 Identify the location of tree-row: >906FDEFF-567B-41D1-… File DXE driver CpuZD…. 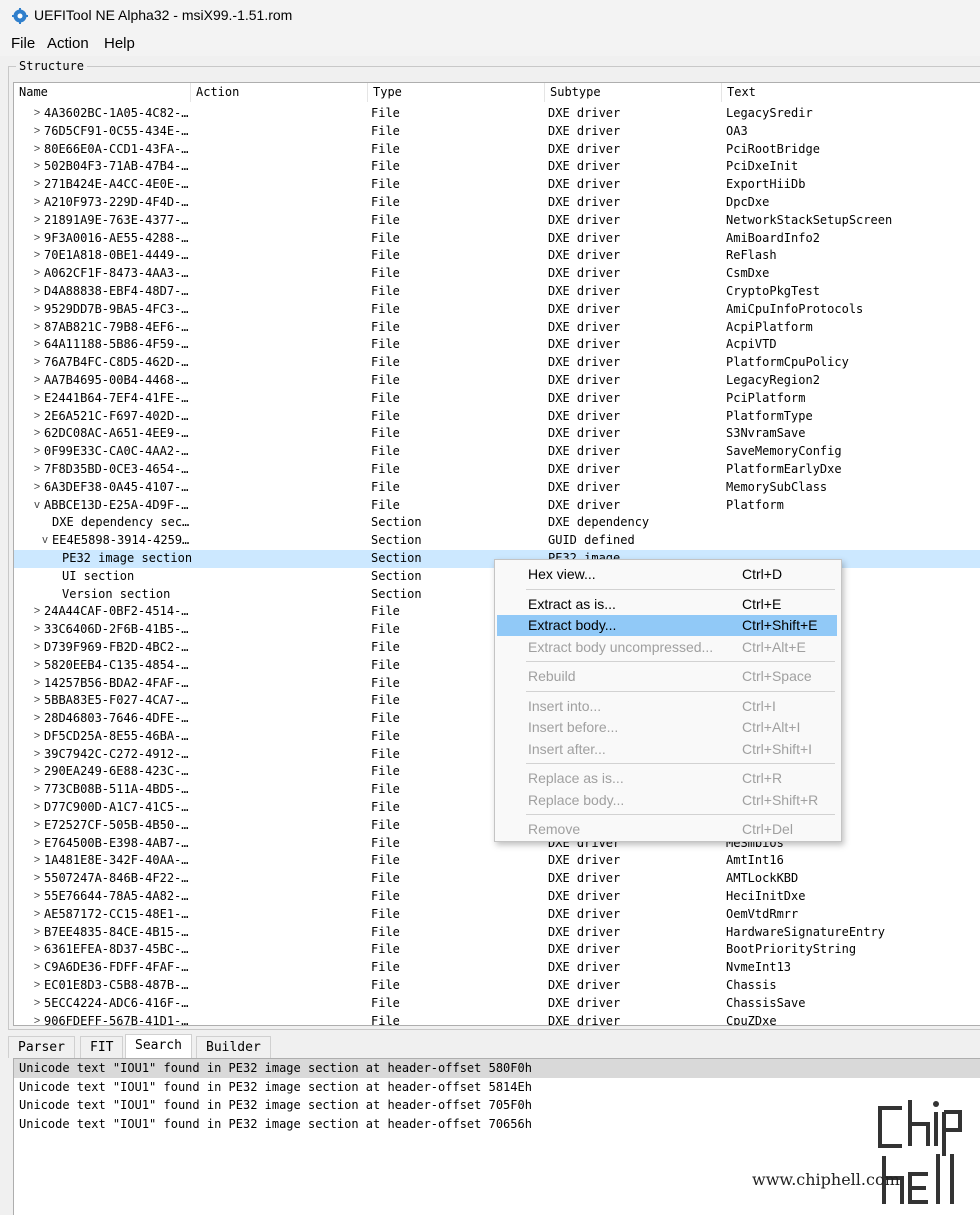
(497, 1019).